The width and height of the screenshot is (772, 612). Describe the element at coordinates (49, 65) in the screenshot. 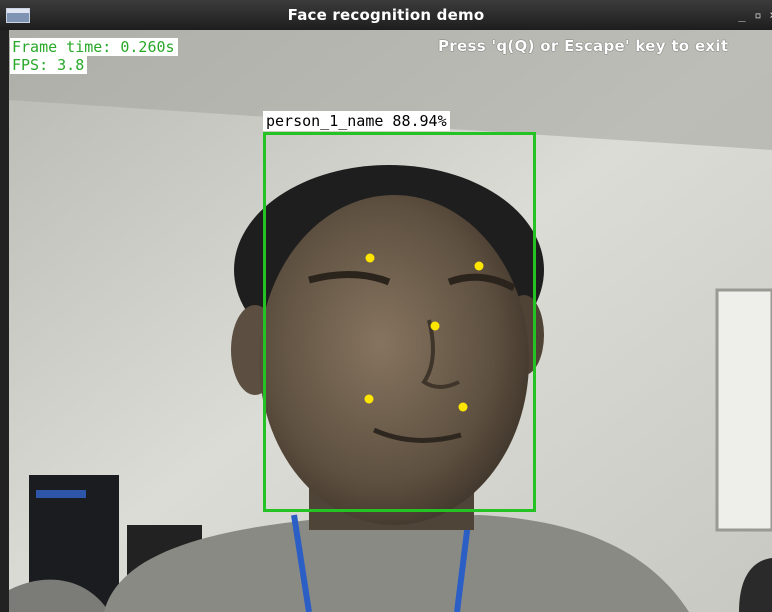

I see `fps-readout: FPS: 3.8` at that location.